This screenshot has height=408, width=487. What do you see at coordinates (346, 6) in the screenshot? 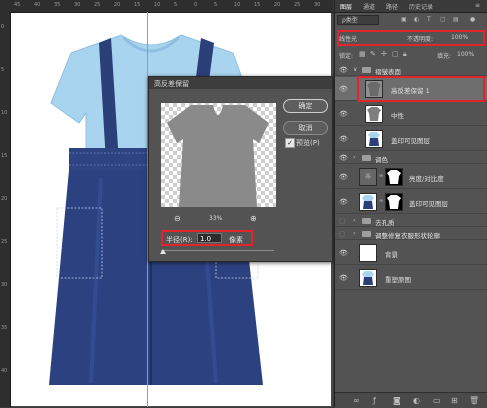
I see `tab-layers: 图层` at bounding box center [346, 6].